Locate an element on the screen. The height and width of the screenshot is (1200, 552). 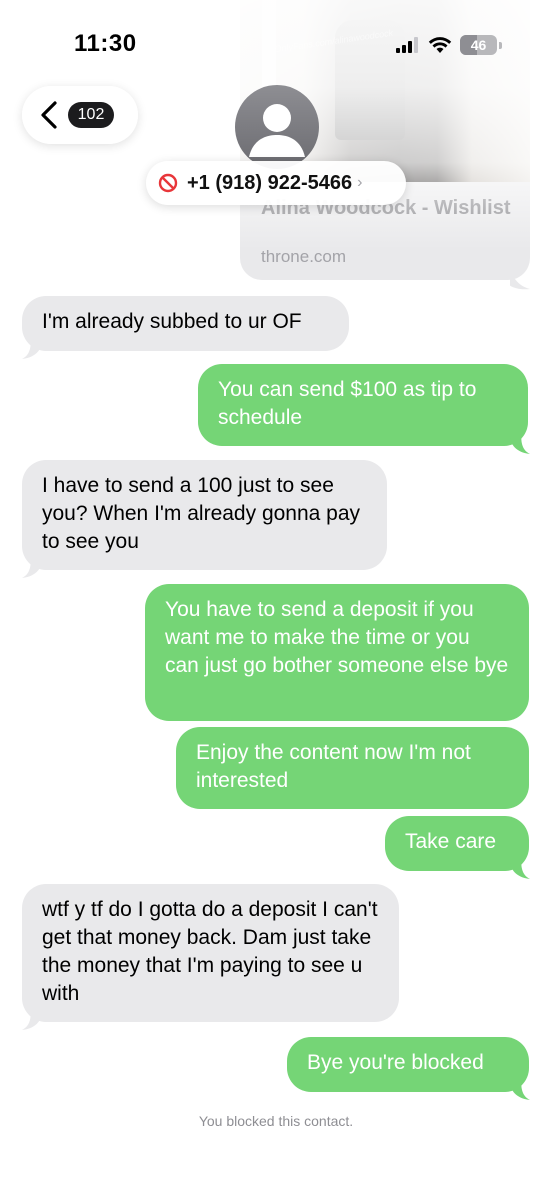
message-text: Enjoy the content now I'm not interested is located at coordinates (333, 766).